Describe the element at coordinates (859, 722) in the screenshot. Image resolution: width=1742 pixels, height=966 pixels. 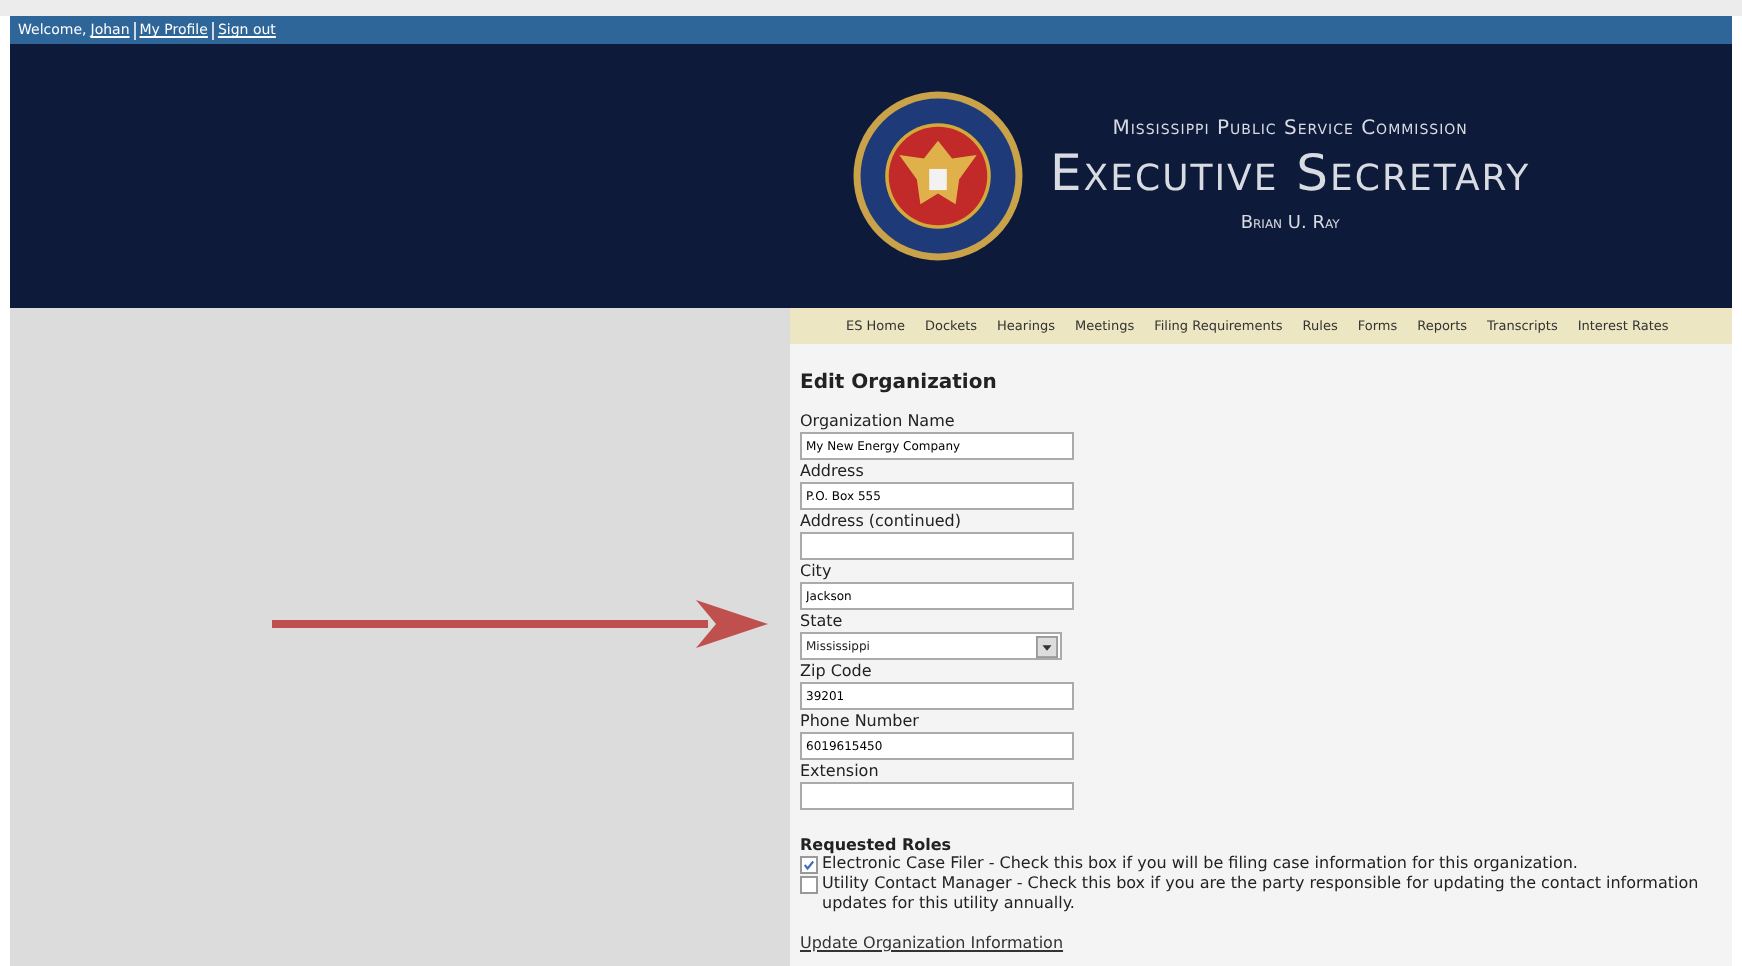
I see `field-label: Phone Number` at that location.